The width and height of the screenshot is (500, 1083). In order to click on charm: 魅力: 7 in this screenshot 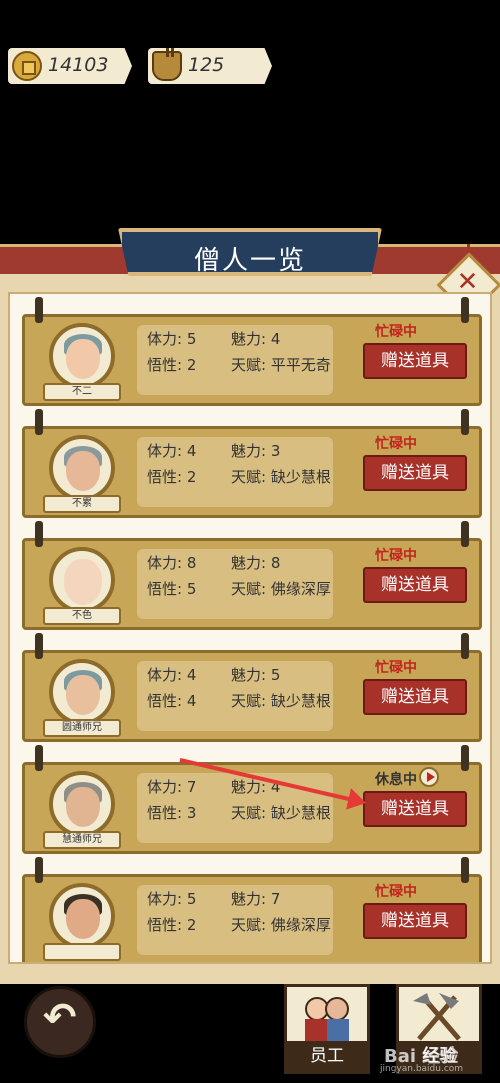, I will do `click(256, 899)`.